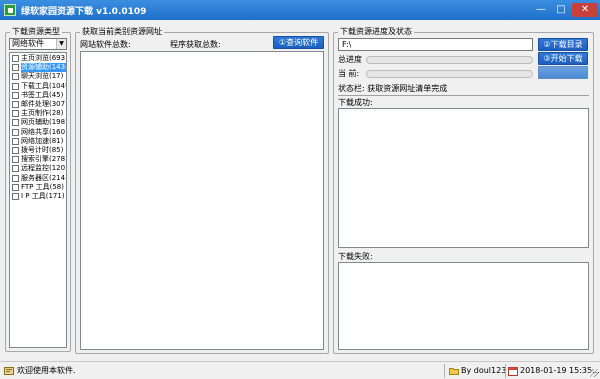 The image size is (600, 379). I want to click on folder-icon, so click(454, 371).